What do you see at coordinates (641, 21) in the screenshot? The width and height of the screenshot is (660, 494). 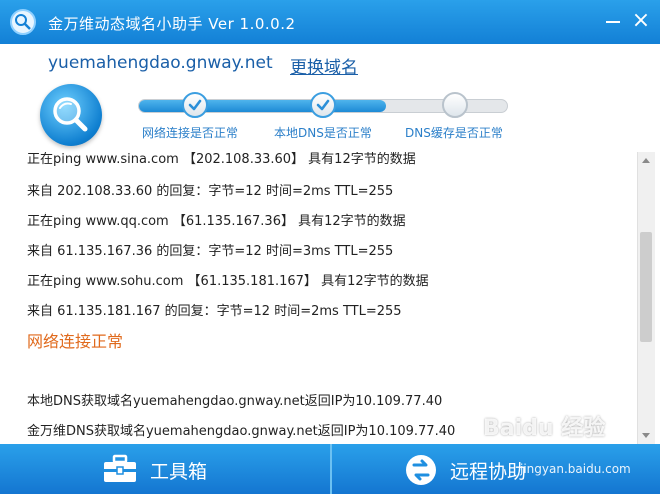 I see `close-button: ×` at bounding box center [641, 21].